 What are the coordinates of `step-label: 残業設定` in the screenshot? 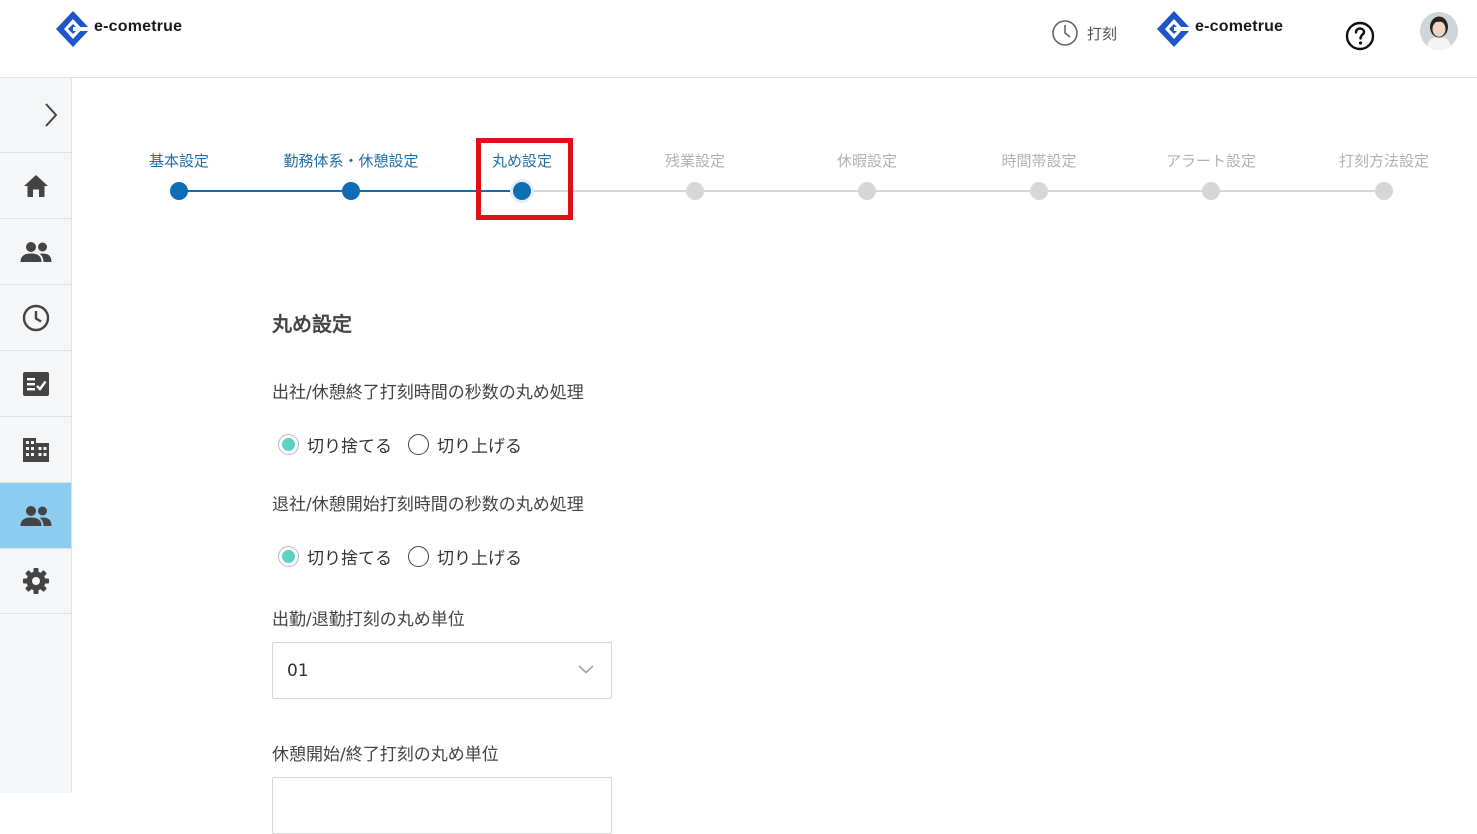 It's located at (694, 161).